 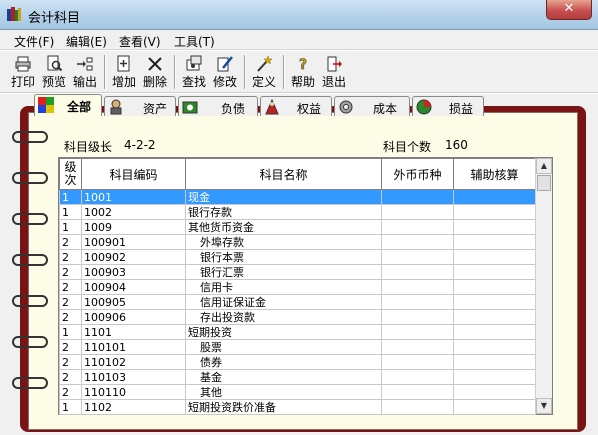 I want to click on code-cell: 100901, so click(x=133, y=242).